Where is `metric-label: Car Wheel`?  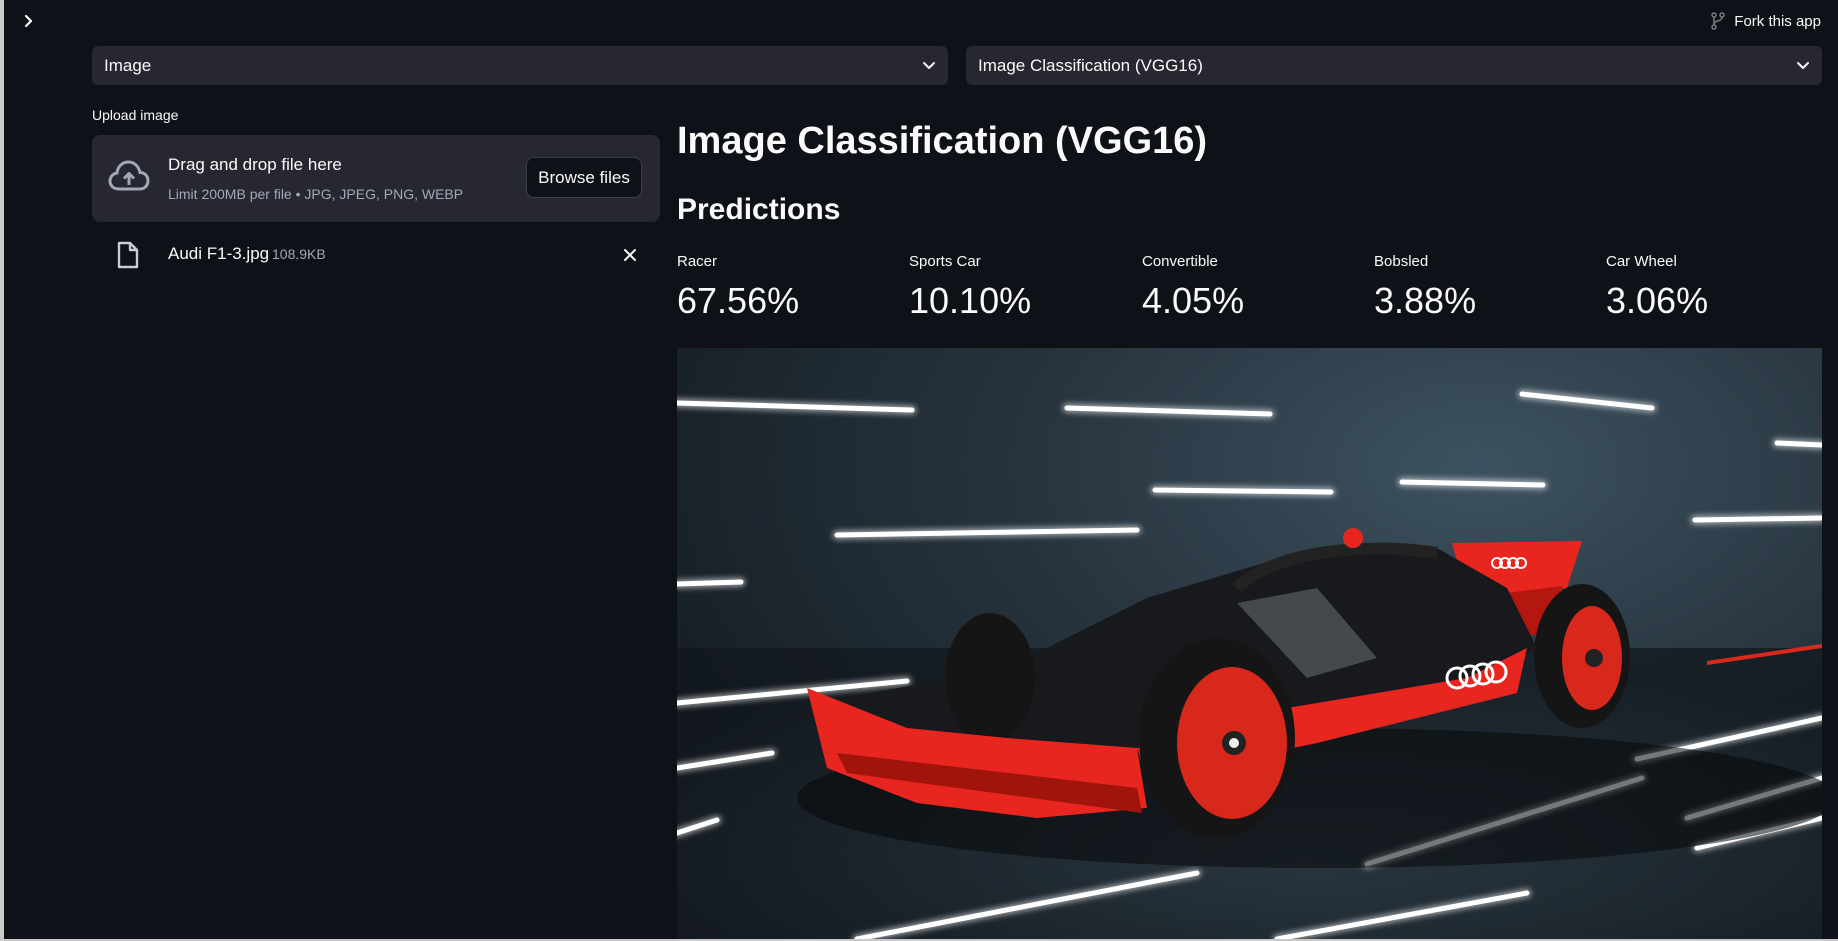 metric-label: Car Wheel is located at coordinates (1641, 261).